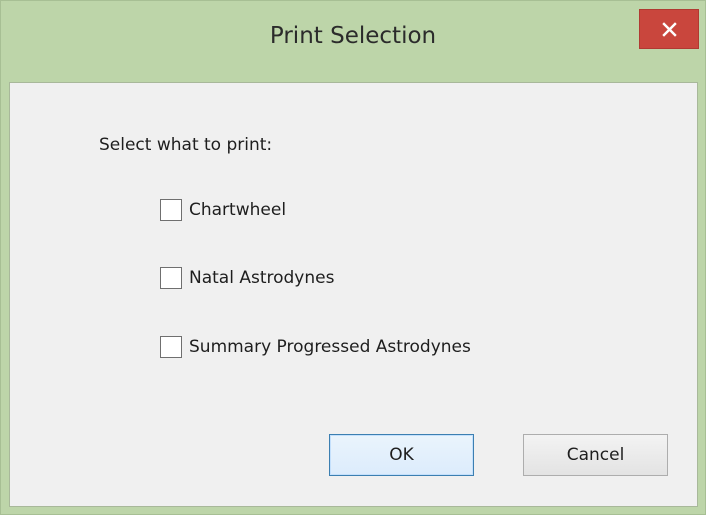  Describe the element at coordinates (353, 36) in the screenshot. I see `window-title: Print Selection` at that location.